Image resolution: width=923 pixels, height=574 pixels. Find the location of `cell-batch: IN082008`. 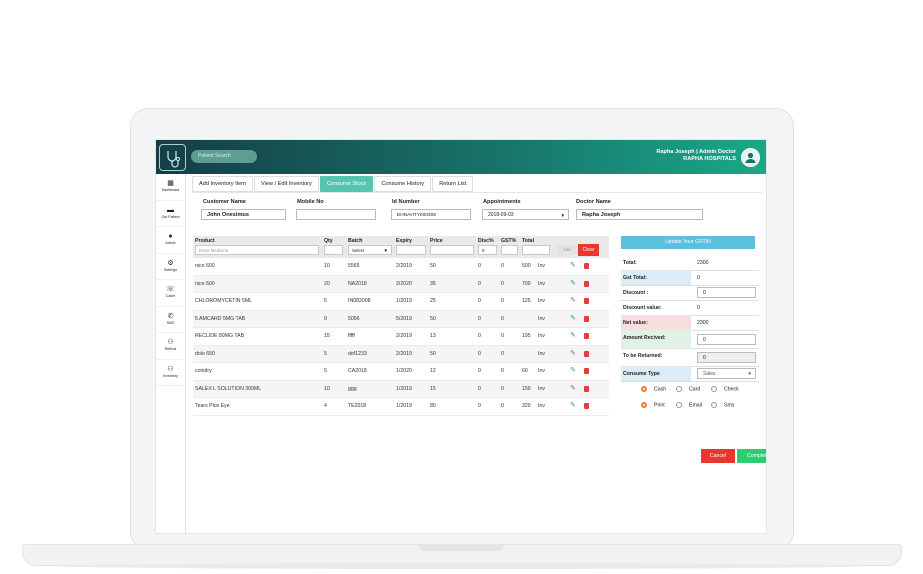

cell-batch: IN082008 is located at coordinates (359, 301).